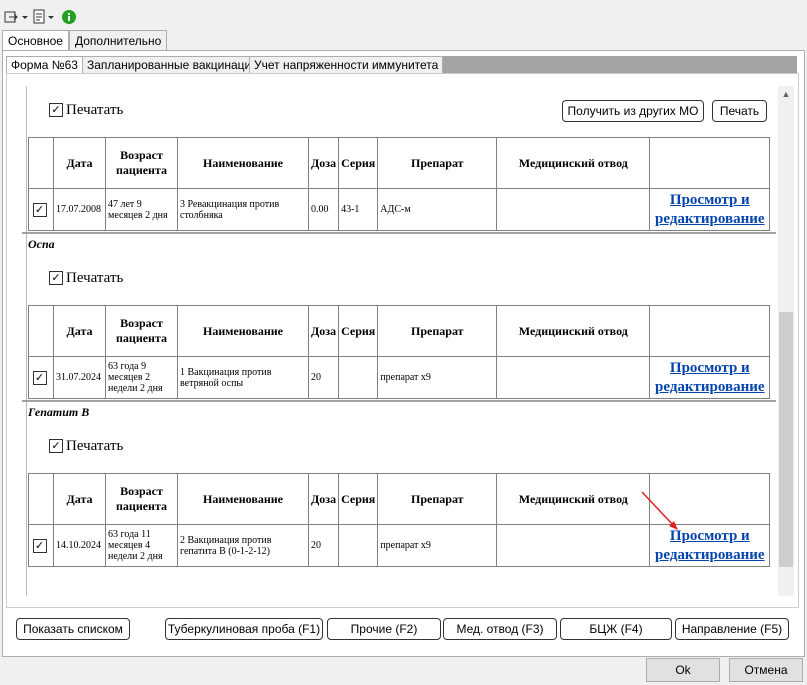  What do you see at coordinates (403, 15) in the screenshot?
I see `toolbar` at bounding box center [403, 15].